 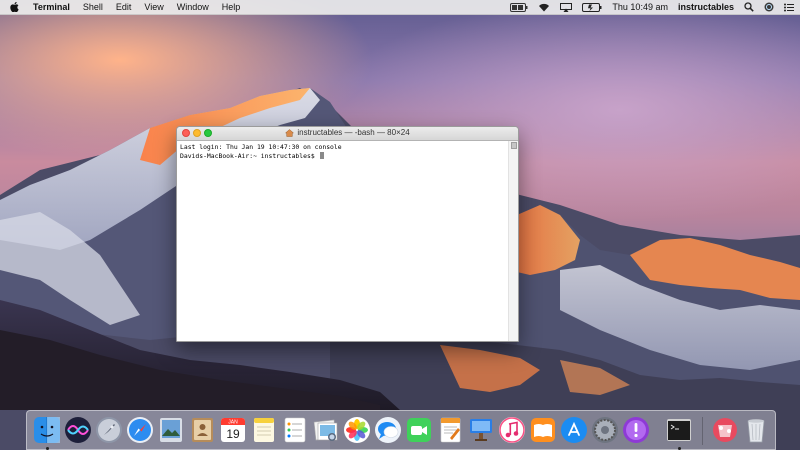 I want to click on ibooks-book-icon, so click(x=543, y=430).